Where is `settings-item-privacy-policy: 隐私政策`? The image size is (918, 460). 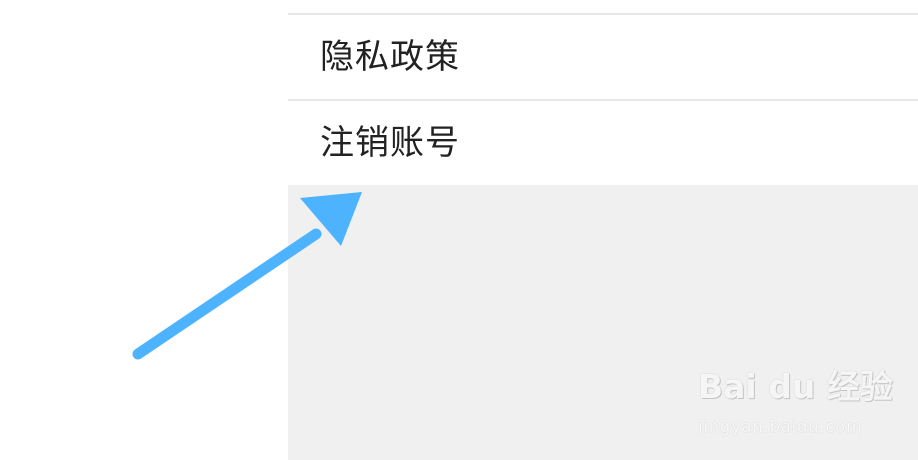
settings-item-privacy-policy: 隐私政策 is located at coordinates (603, 57).